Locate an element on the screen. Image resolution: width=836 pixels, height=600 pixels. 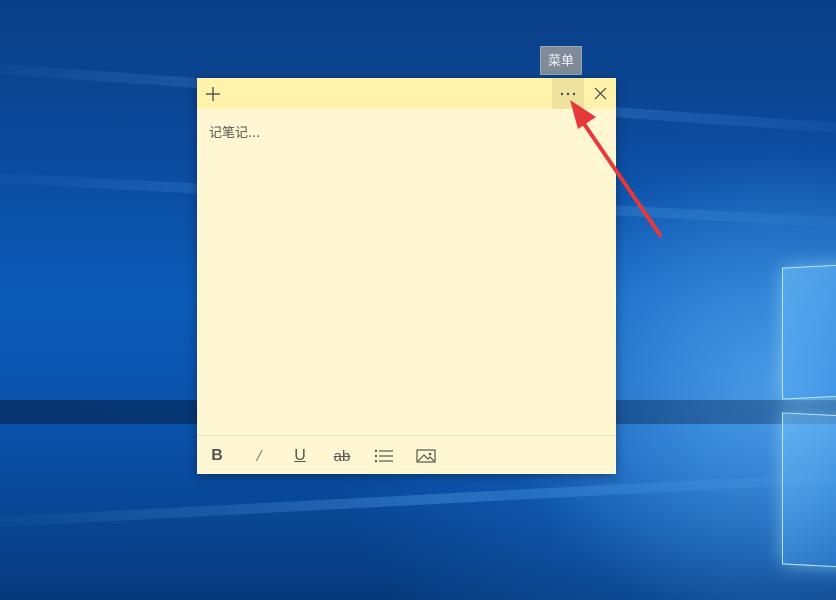
formatting-toolbar: B / U ab is located at coordinates (406, 454).